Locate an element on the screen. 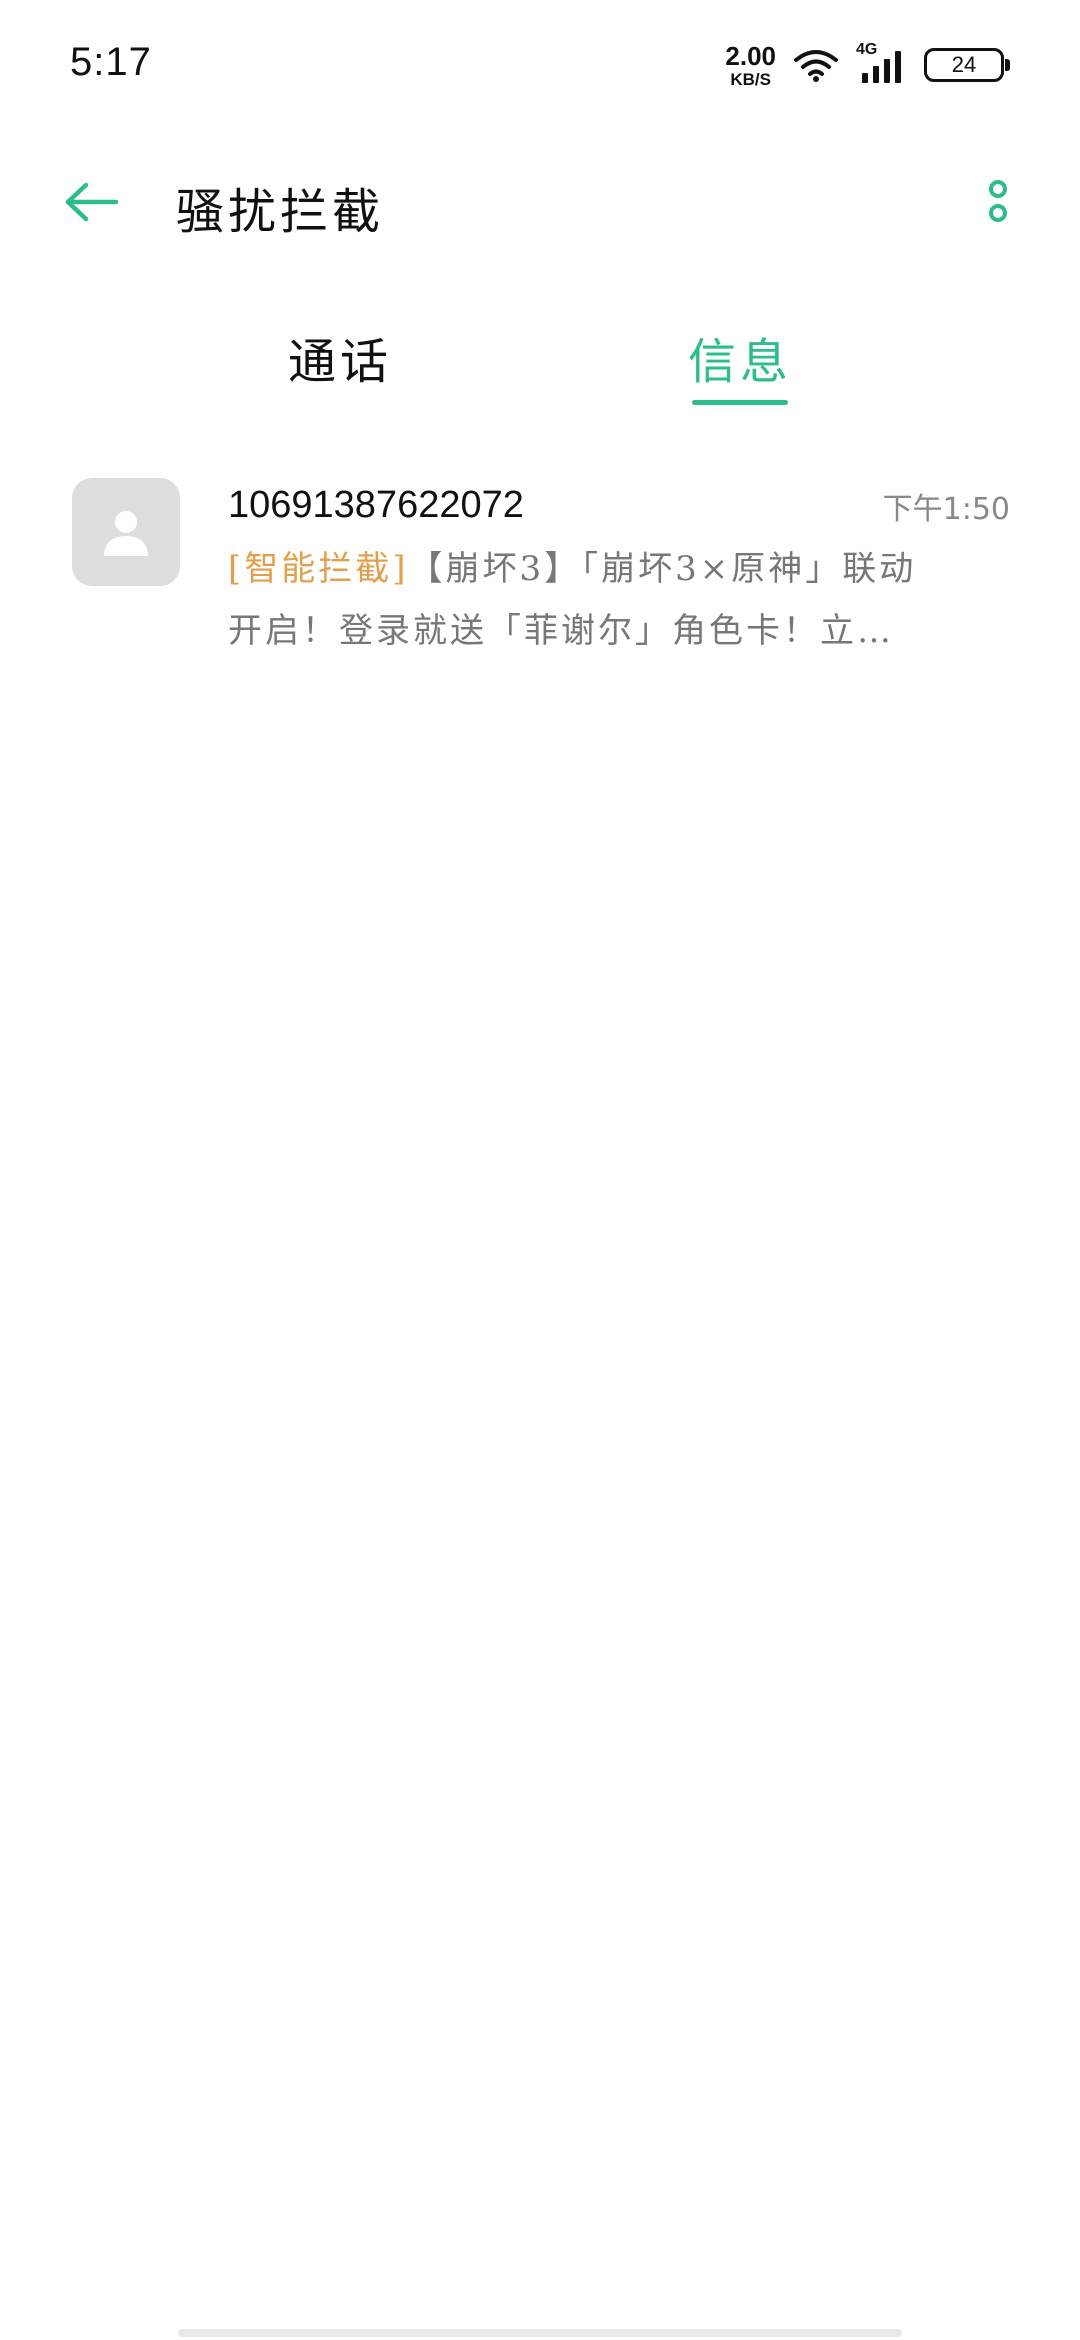 This screenshot has width=1080, height=2340. message-sender: 10691387622072 is located at coordinates (376, 505).